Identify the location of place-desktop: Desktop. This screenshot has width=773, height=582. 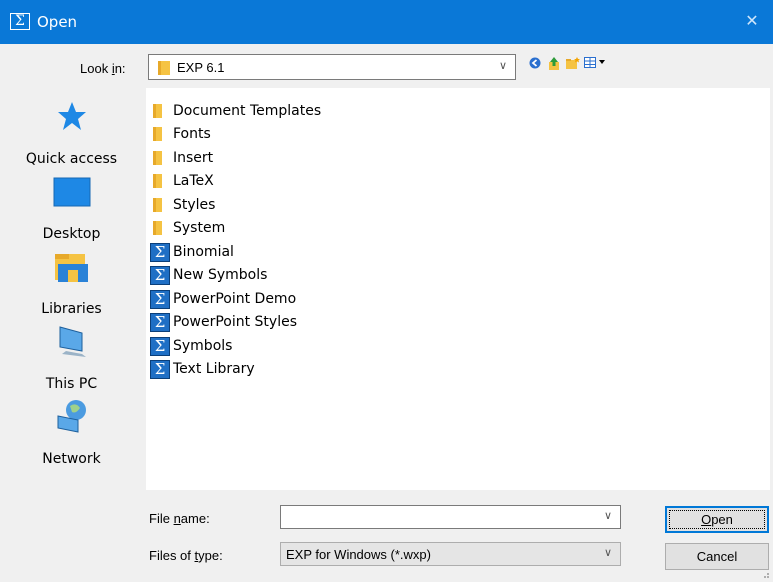
(71, 204).